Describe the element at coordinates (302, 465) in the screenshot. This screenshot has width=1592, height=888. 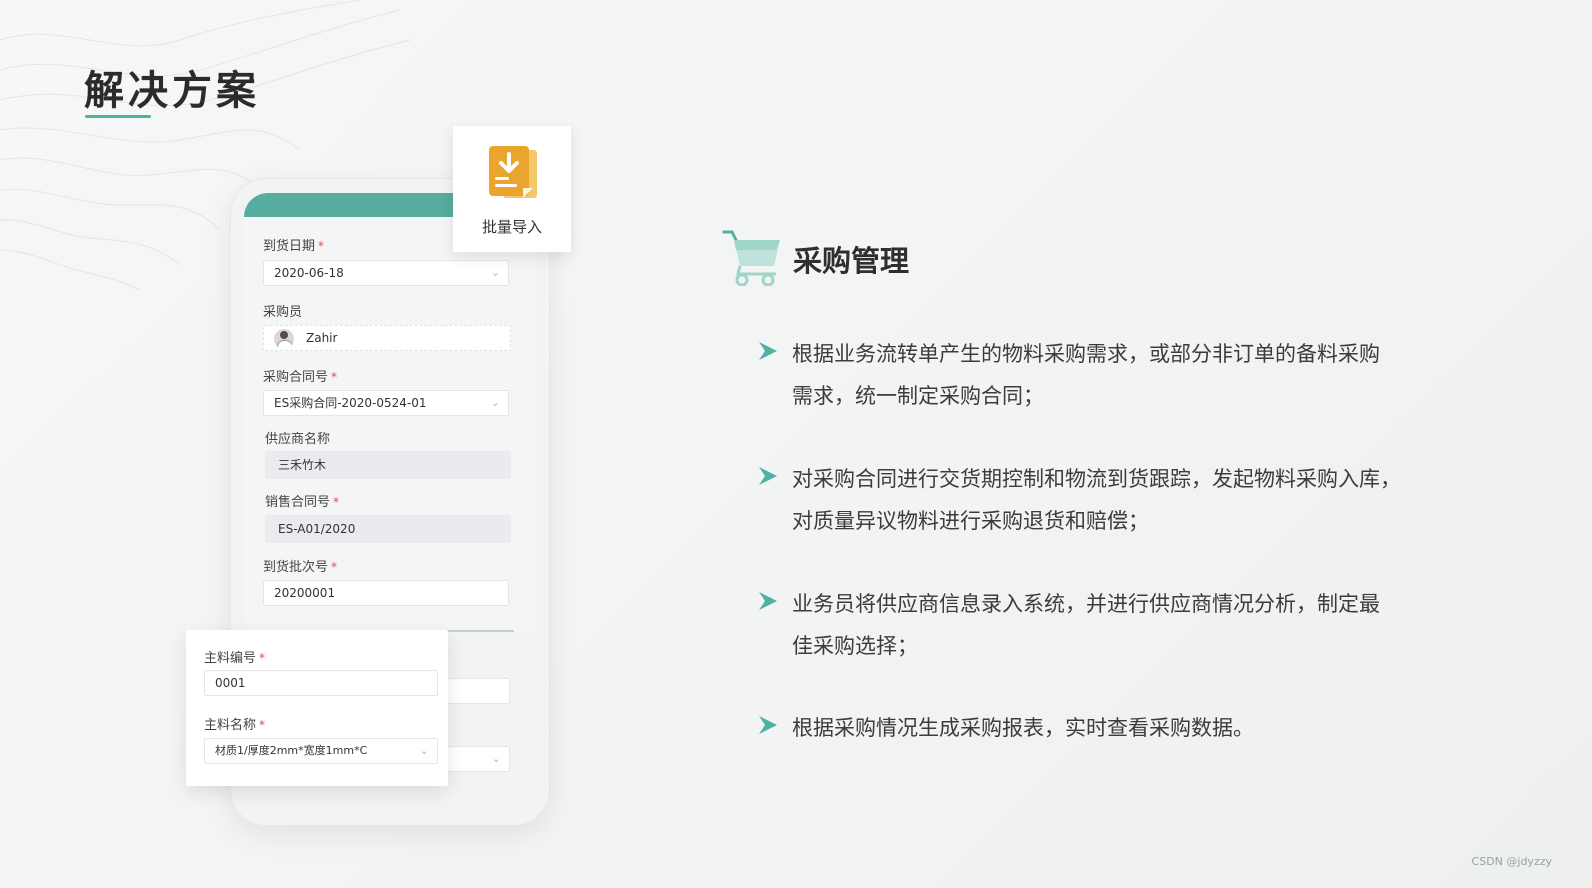
I see `supplier-value: 三禾竹木` at that location.